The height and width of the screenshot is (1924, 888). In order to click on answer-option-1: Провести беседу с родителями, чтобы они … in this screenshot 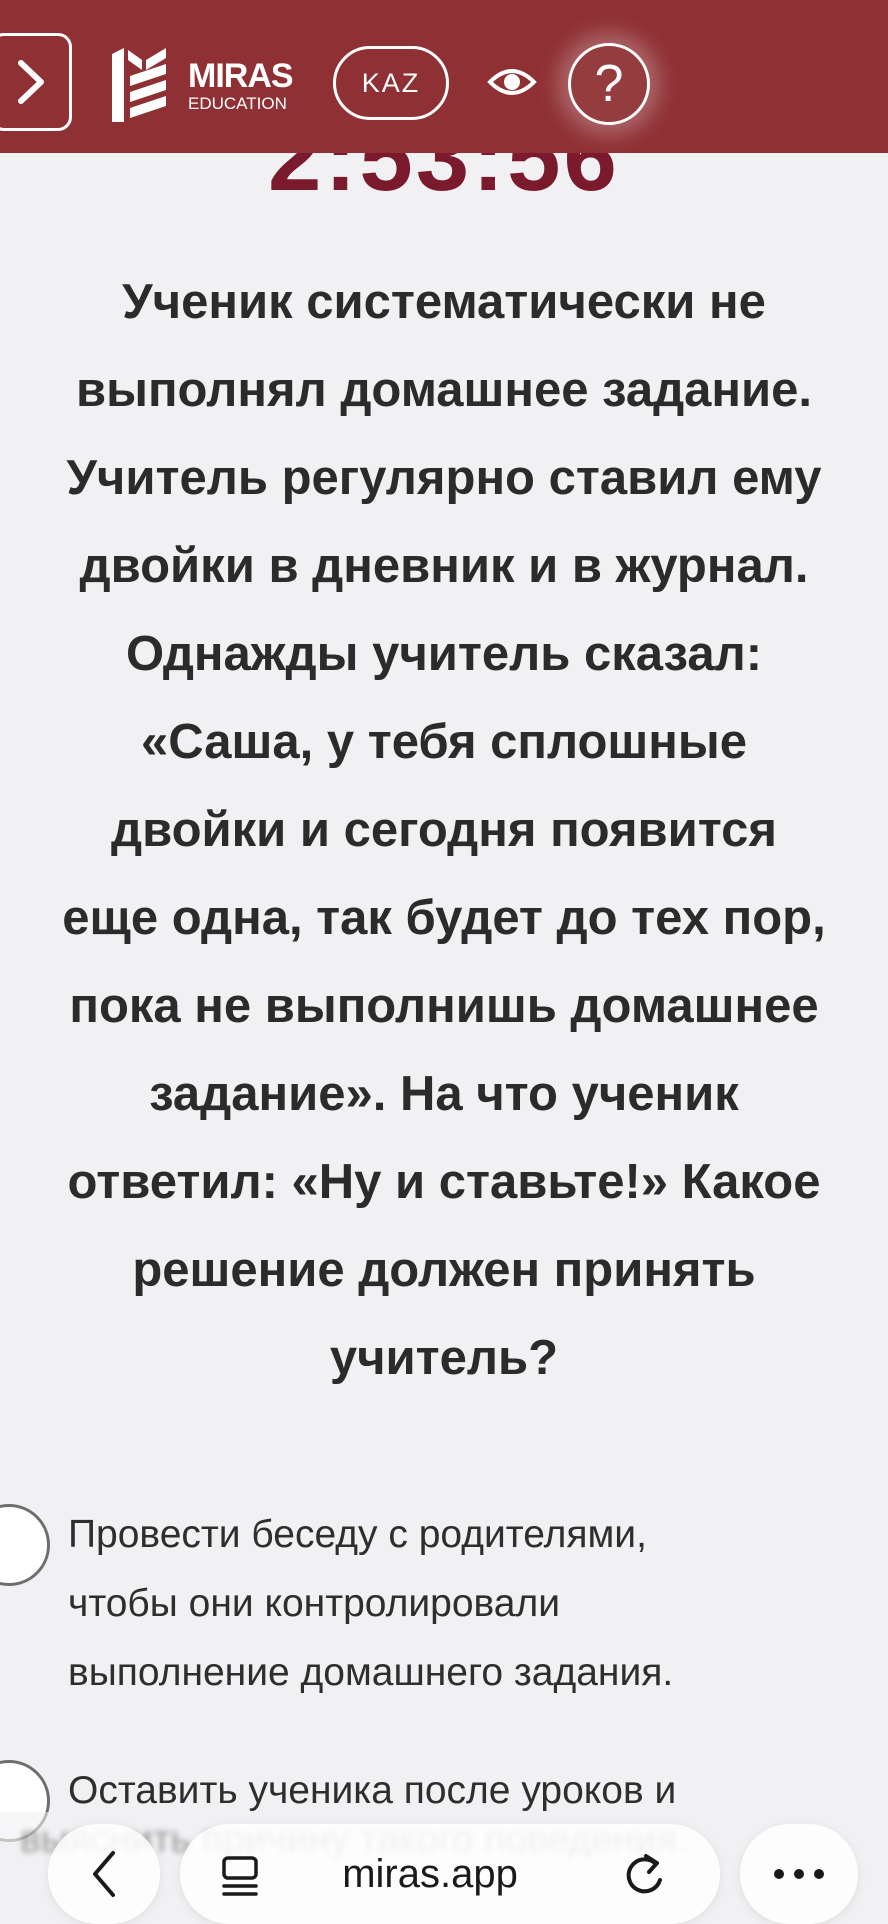, I will do `click(444, 1605)`.